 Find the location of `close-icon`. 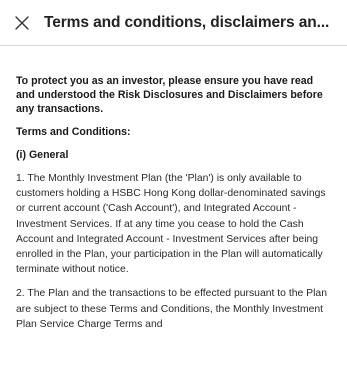

close-icon is located at coordinates (22, 22).